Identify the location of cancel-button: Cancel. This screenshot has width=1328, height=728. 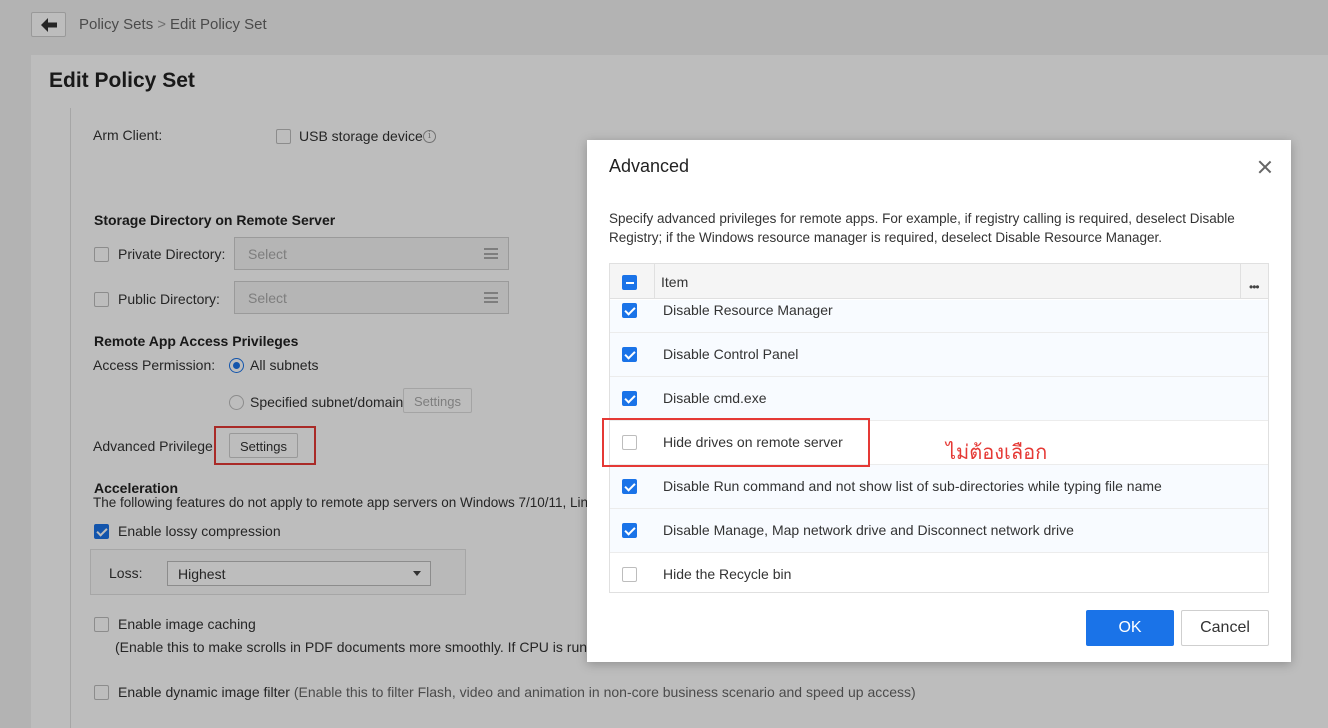
(1225, 628).